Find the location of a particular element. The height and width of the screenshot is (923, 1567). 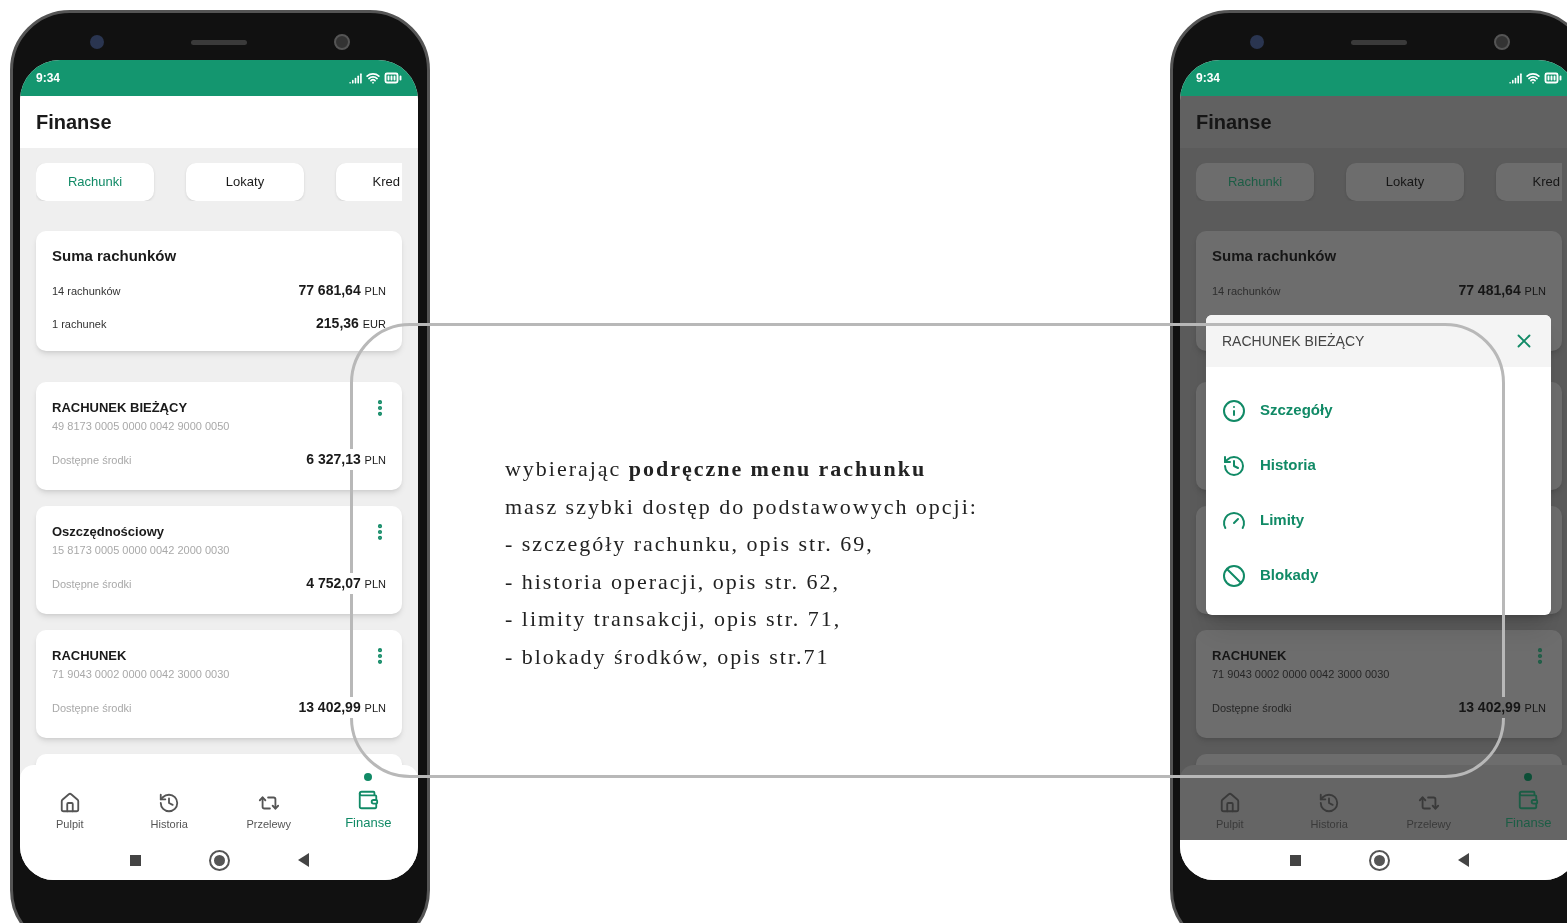

description-line: - blokady środków, opis str.71 is located at coordinates (668, 656).